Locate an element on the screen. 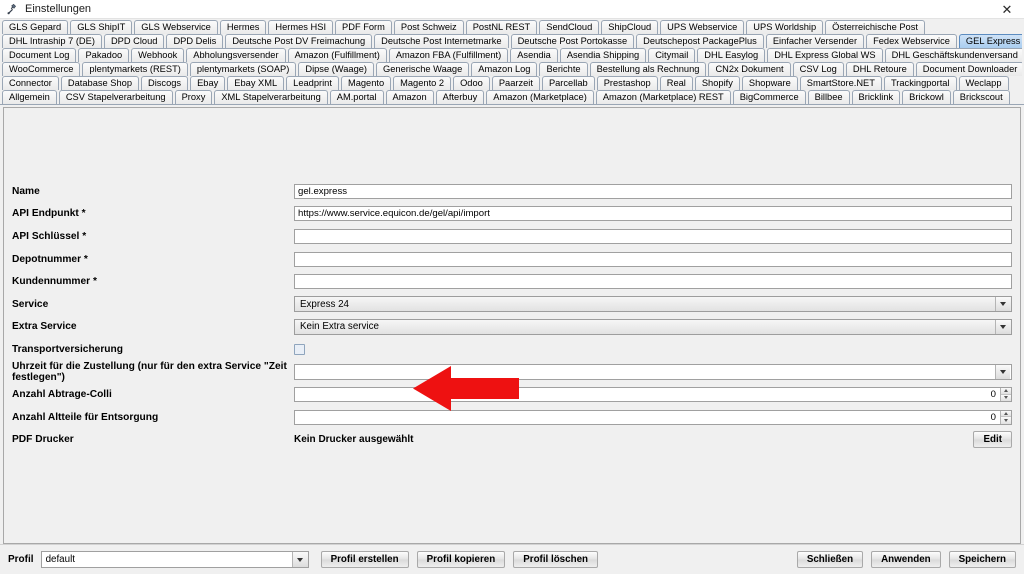 This screenshot has height=574, width=1024. tab-proxy: Proxy is located at coordinates (193, 97).